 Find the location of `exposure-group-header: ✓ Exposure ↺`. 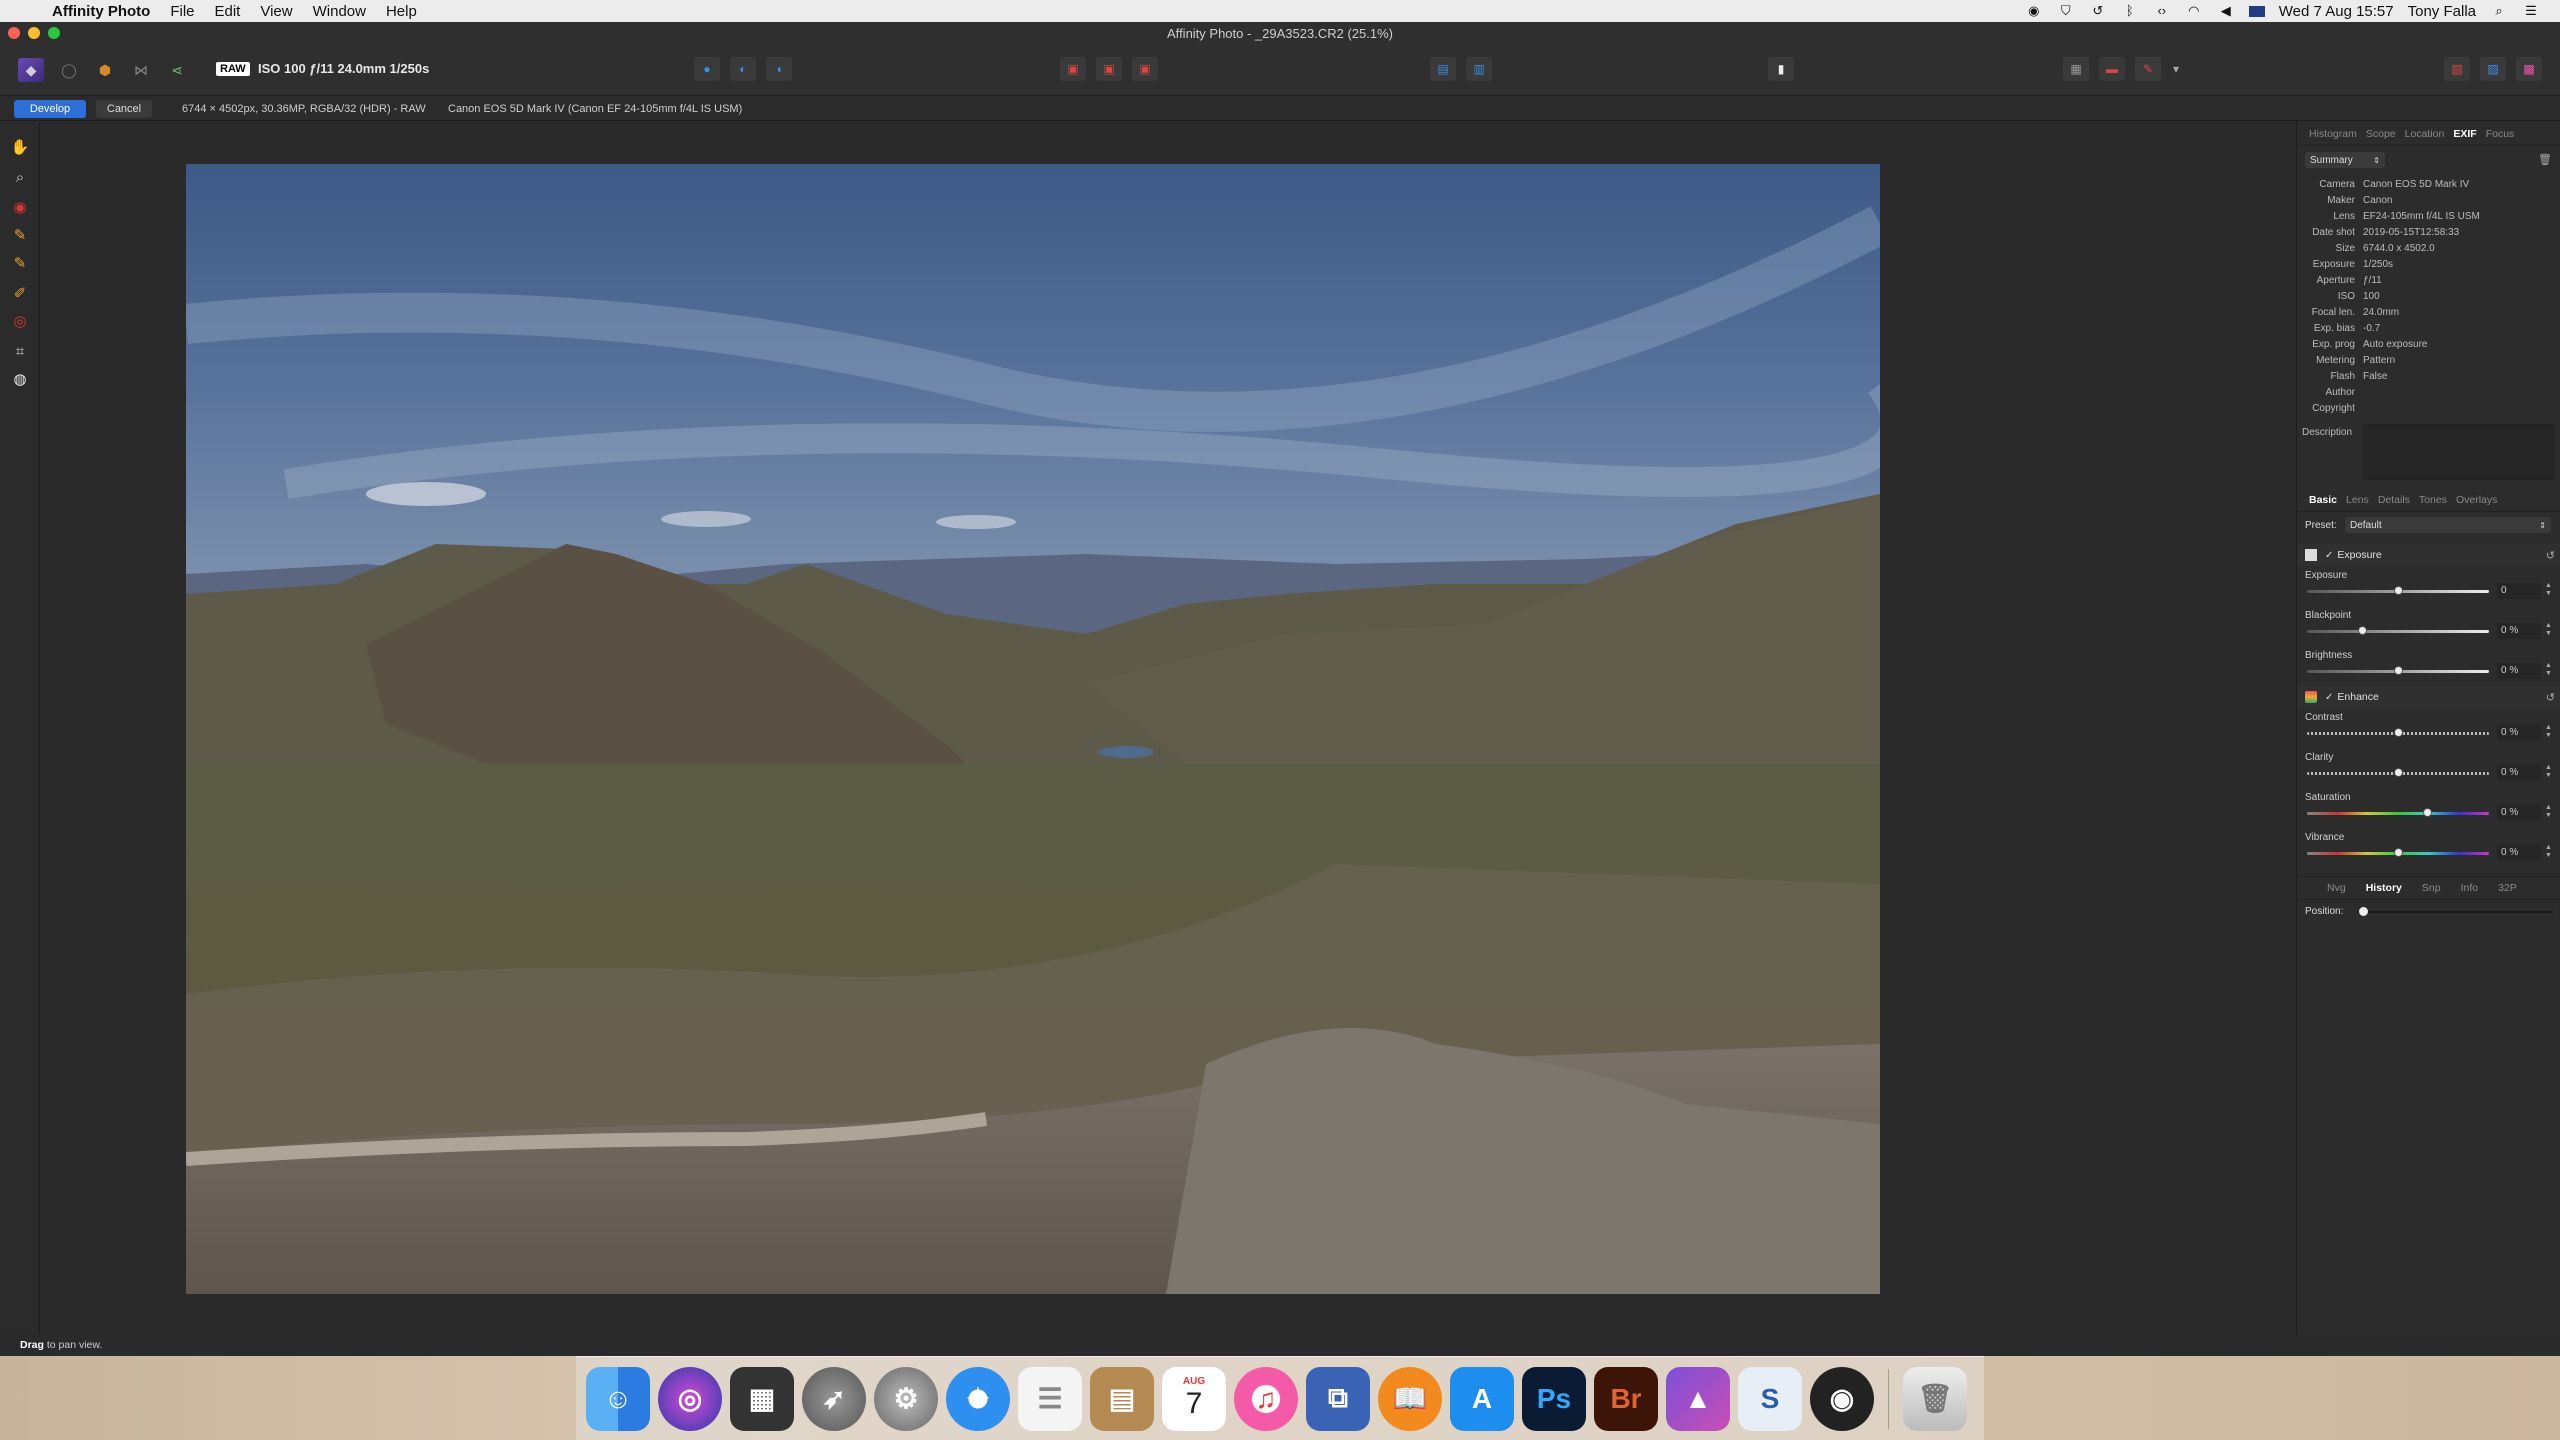

exposure-group-header: ✓ Exposure ↺ is located at coordinates (2428, 555).